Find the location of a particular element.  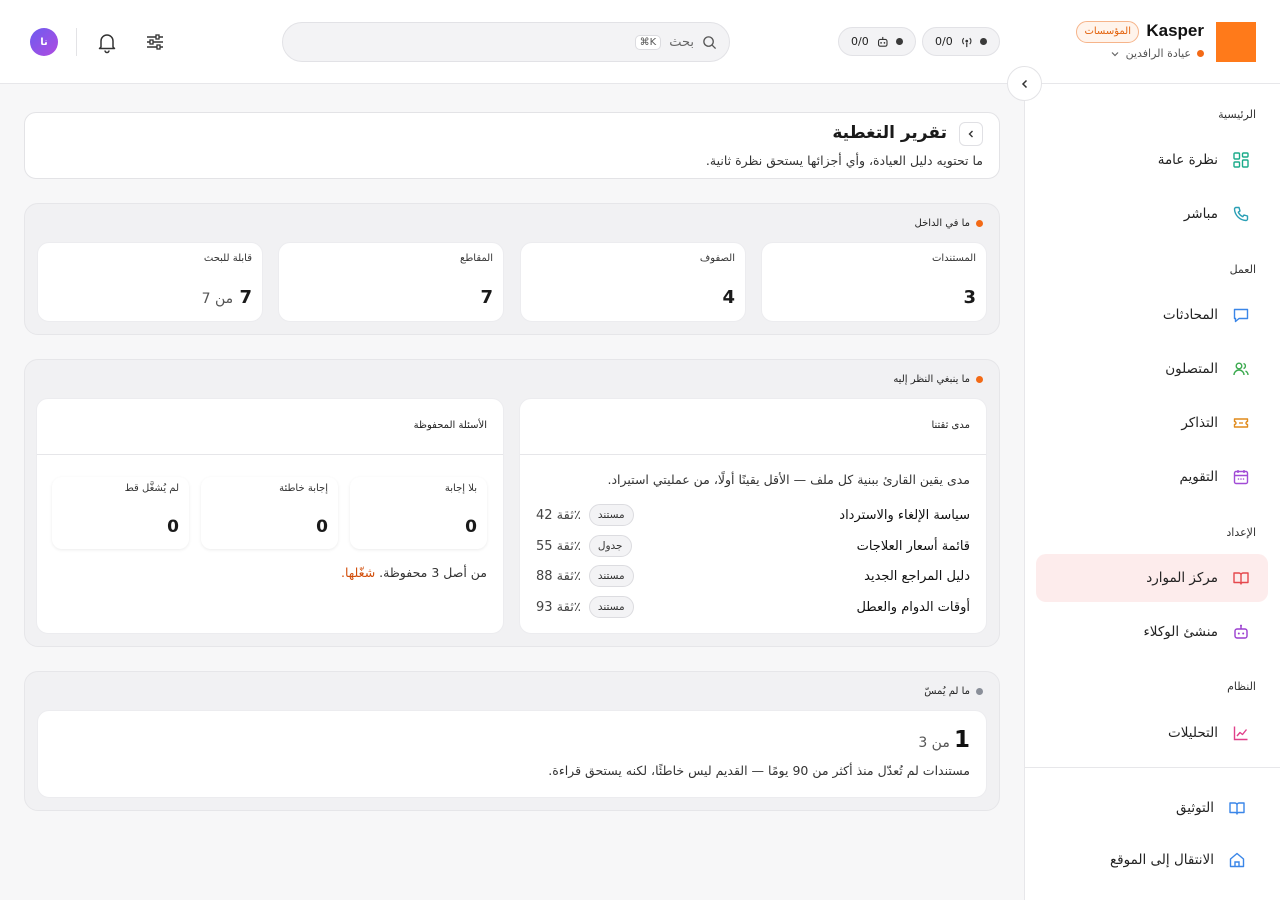

sidebar-item-contacts: المتصلون is located at coordinates (1152, 369).